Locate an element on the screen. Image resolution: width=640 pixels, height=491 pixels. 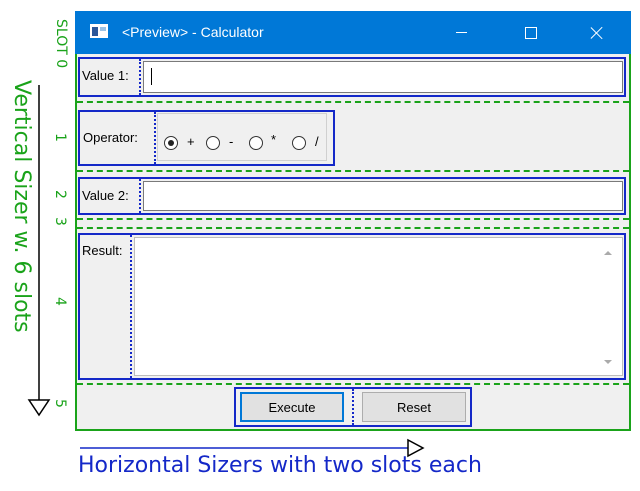
slot-label-0: SLOT 0 is located at coordinates (61, 44).